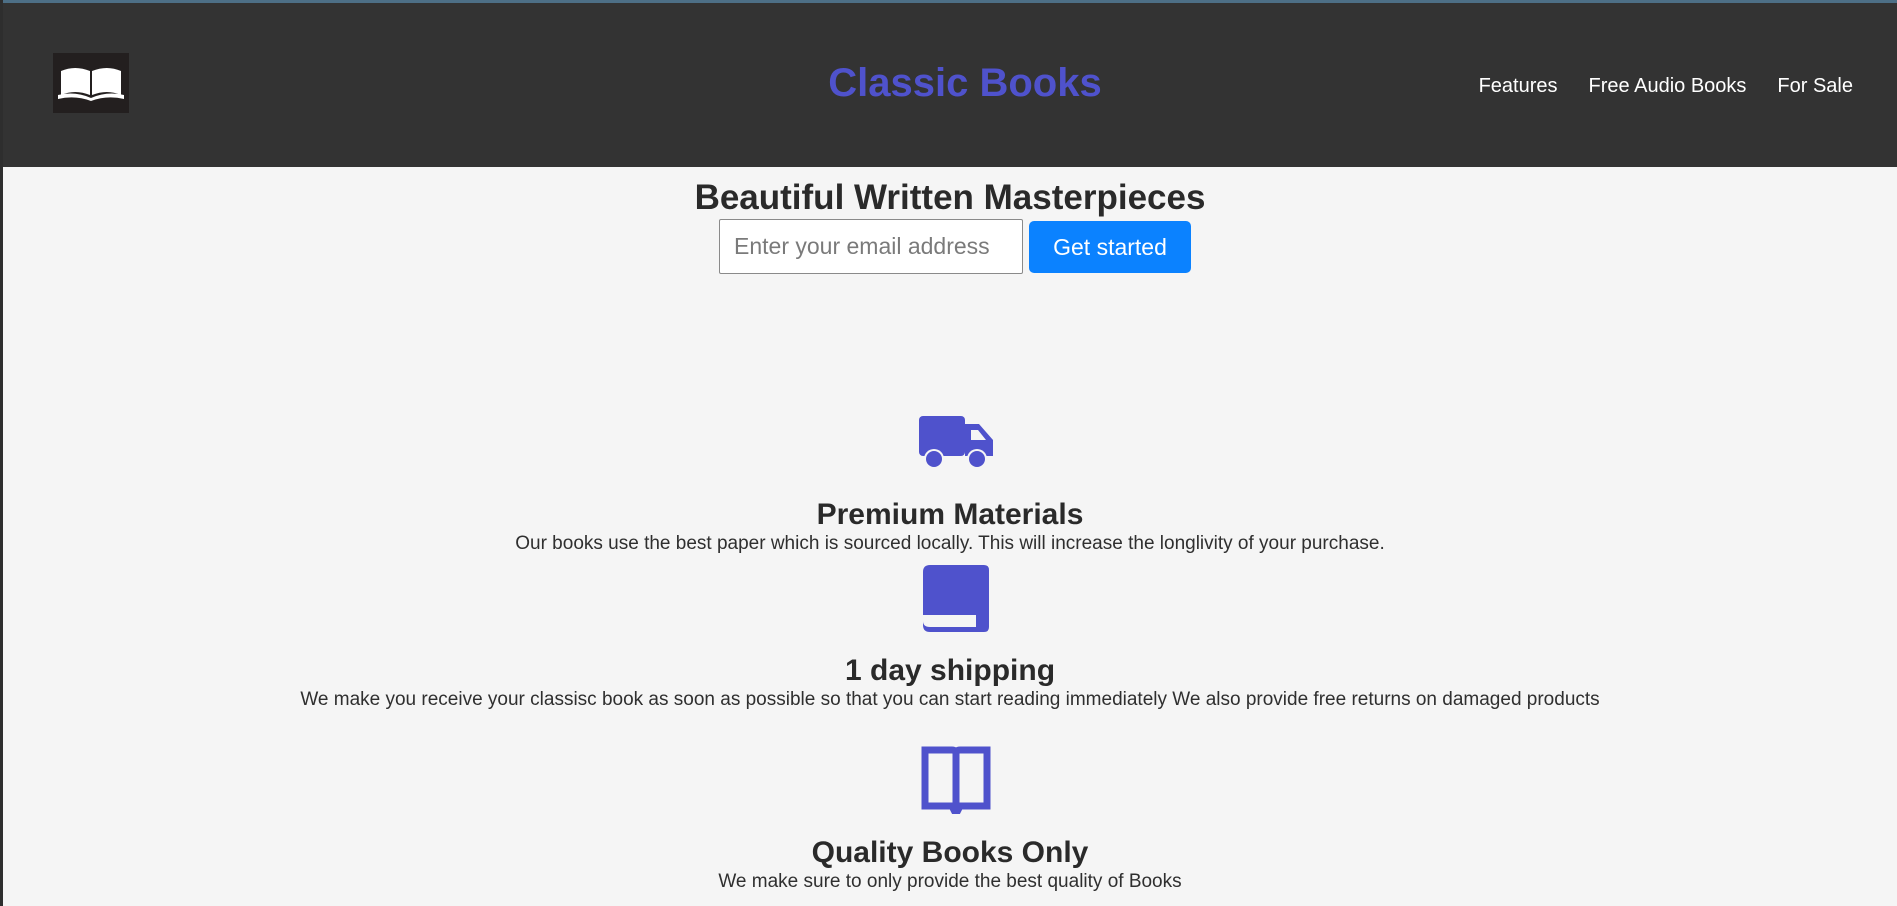  Describe the element at coordinates (1815, 86) in the screenshot. I see `nav-link-for-sale: For Sale` at that location.